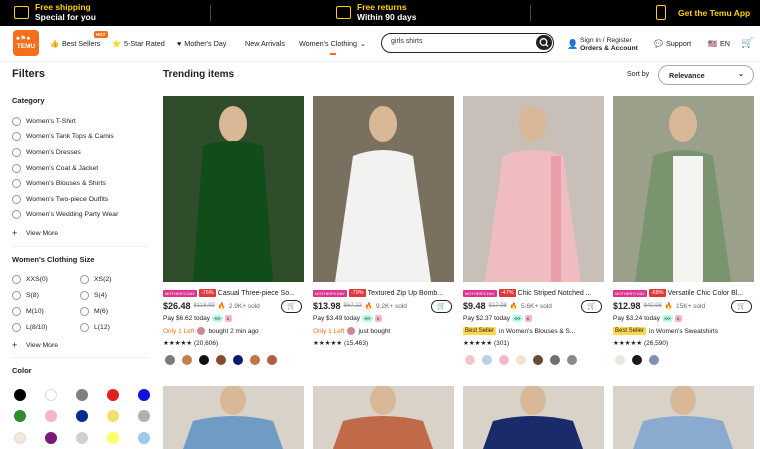  Describe the element at coordinates (35, 233) in the screenshot. I see `view-more-categories: + View More` at that location.